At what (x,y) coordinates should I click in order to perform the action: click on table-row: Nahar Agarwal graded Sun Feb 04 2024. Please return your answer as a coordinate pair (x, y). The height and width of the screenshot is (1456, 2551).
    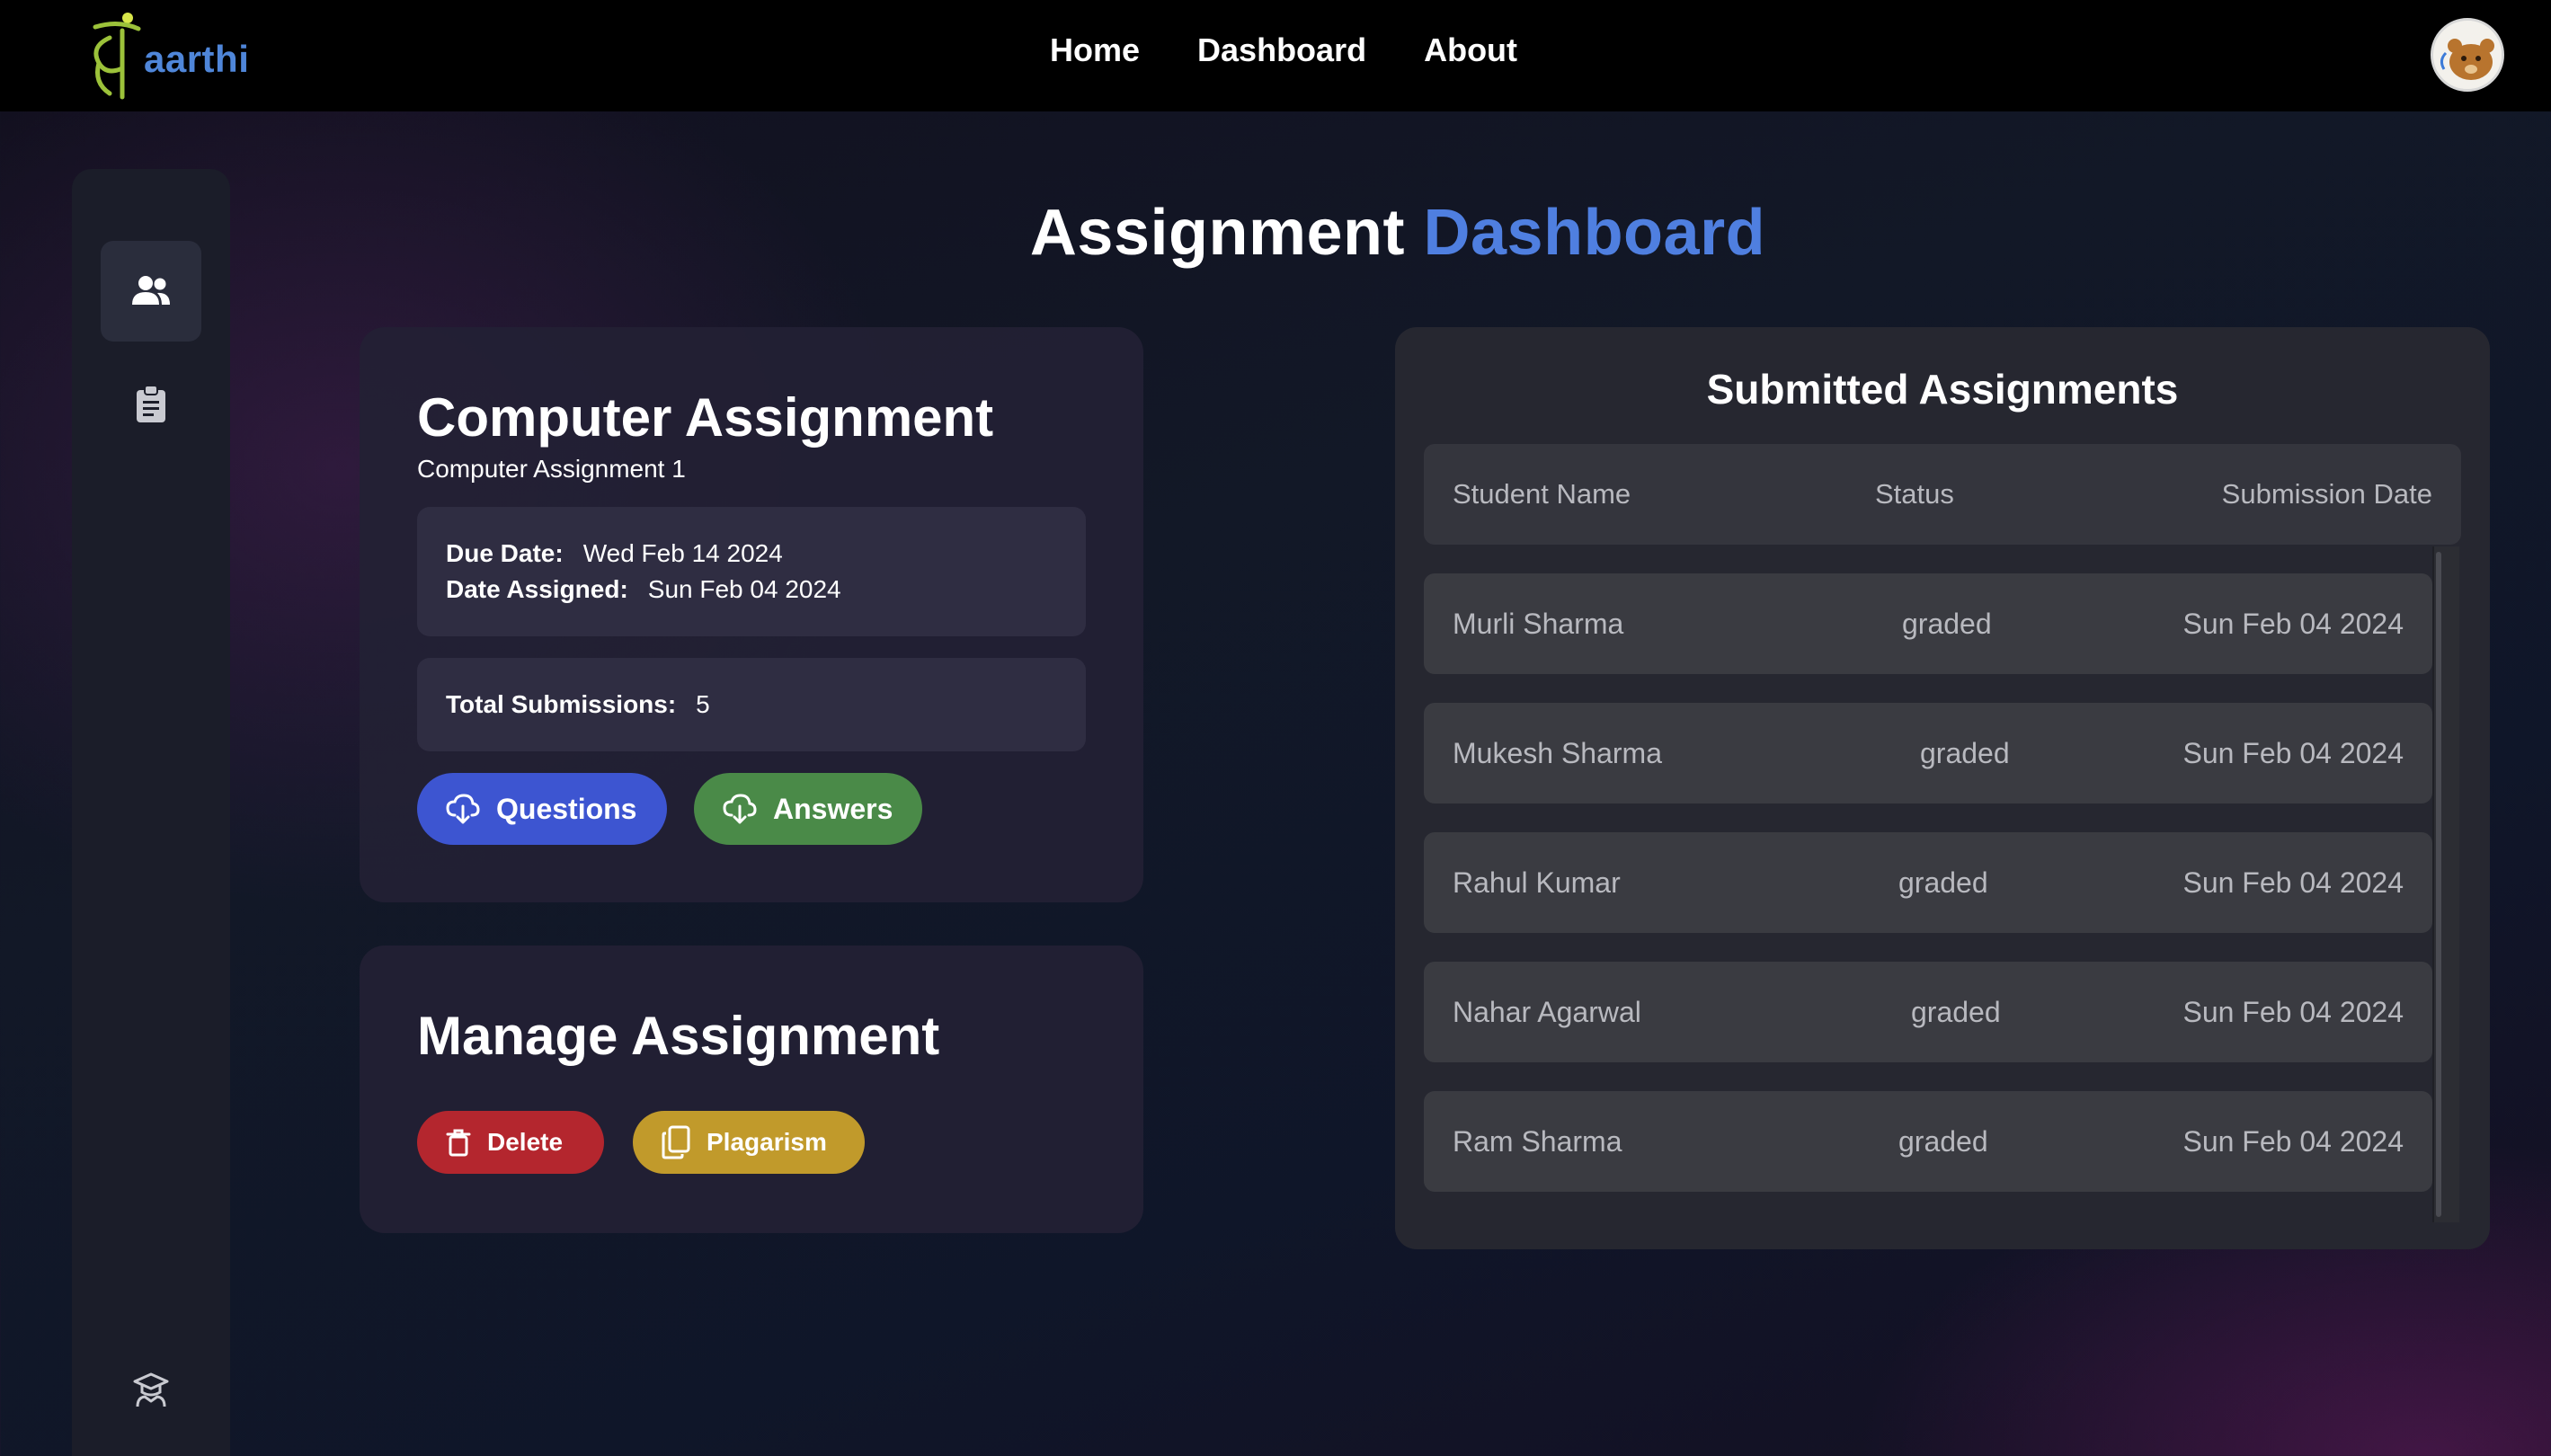
    Looking at the image, I should click on (1928, 1012).